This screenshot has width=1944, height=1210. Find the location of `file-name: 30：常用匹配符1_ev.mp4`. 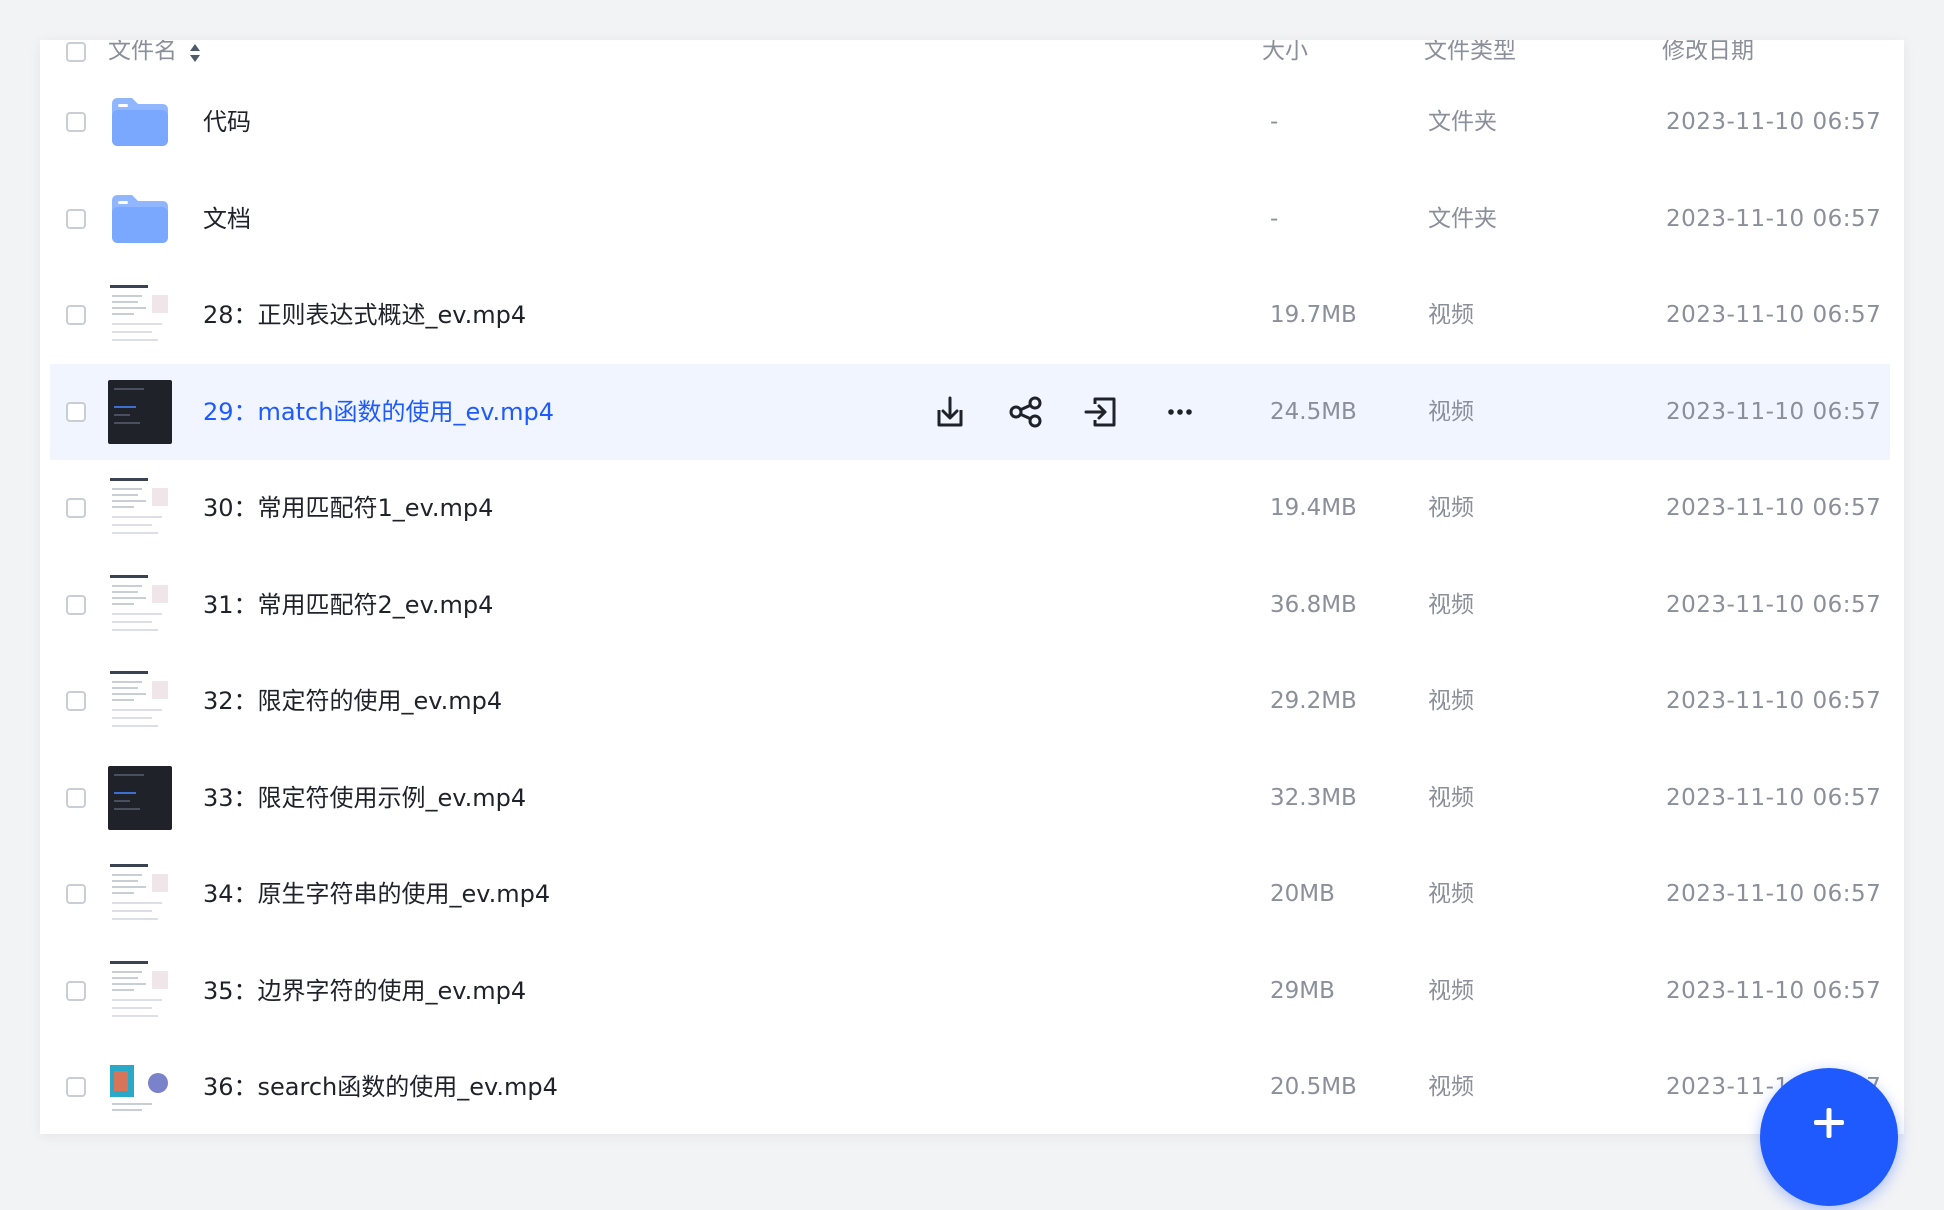

file-name: 30：常用匹配符1_ev.mp4 is located at coordinates (348, 508).